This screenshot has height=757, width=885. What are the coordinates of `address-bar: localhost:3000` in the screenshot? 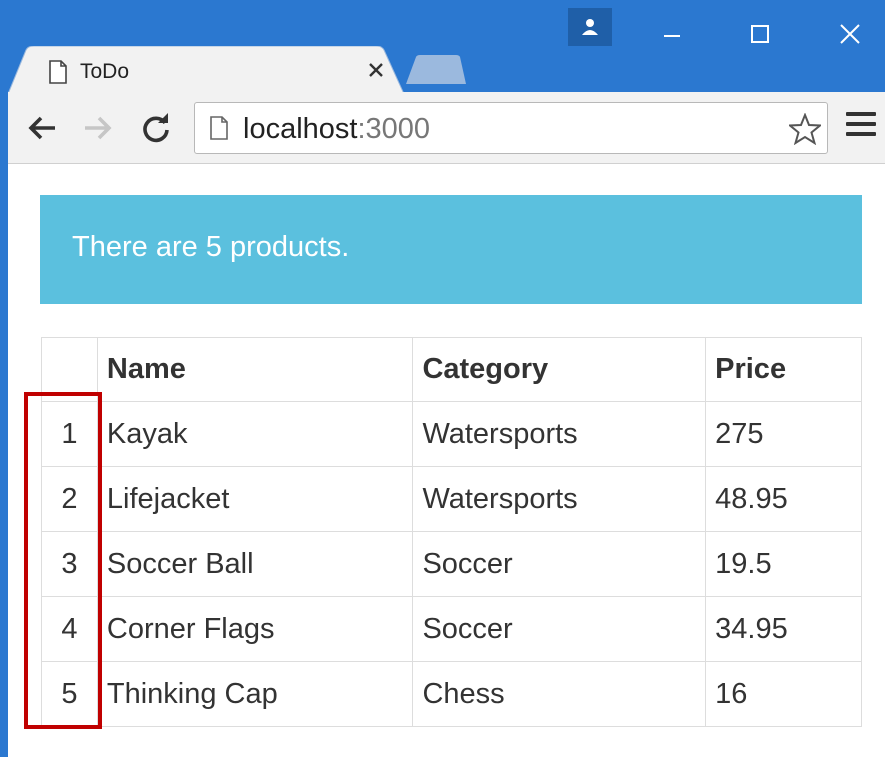 It's located at (511, 128).